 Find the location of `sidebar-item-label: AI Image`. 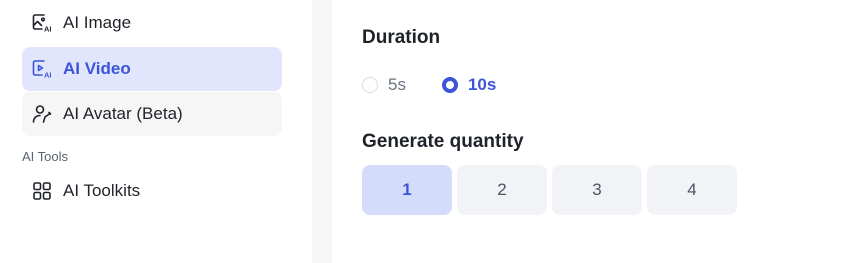

sidebar-item-label: AI Image is located at coordinates (97, 22).